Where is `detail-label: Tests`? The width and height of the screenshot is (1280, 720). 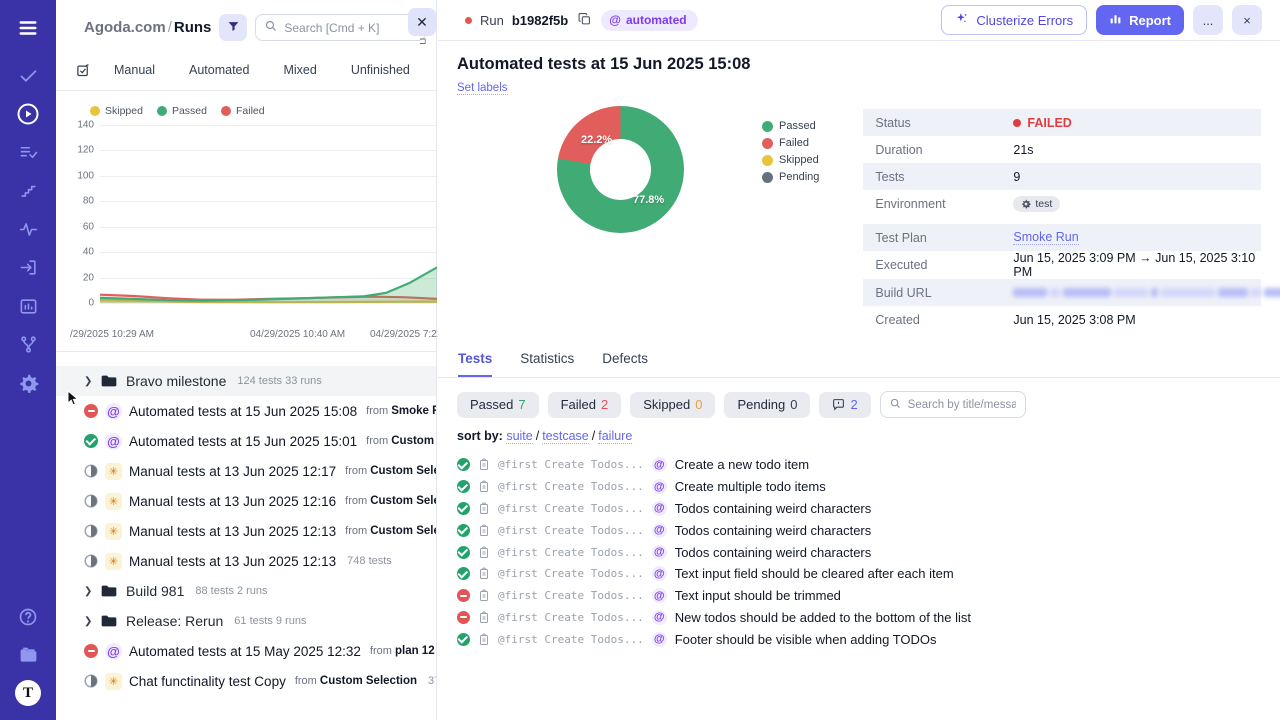
detail-label: Tests is located at coordinates (890, 176).